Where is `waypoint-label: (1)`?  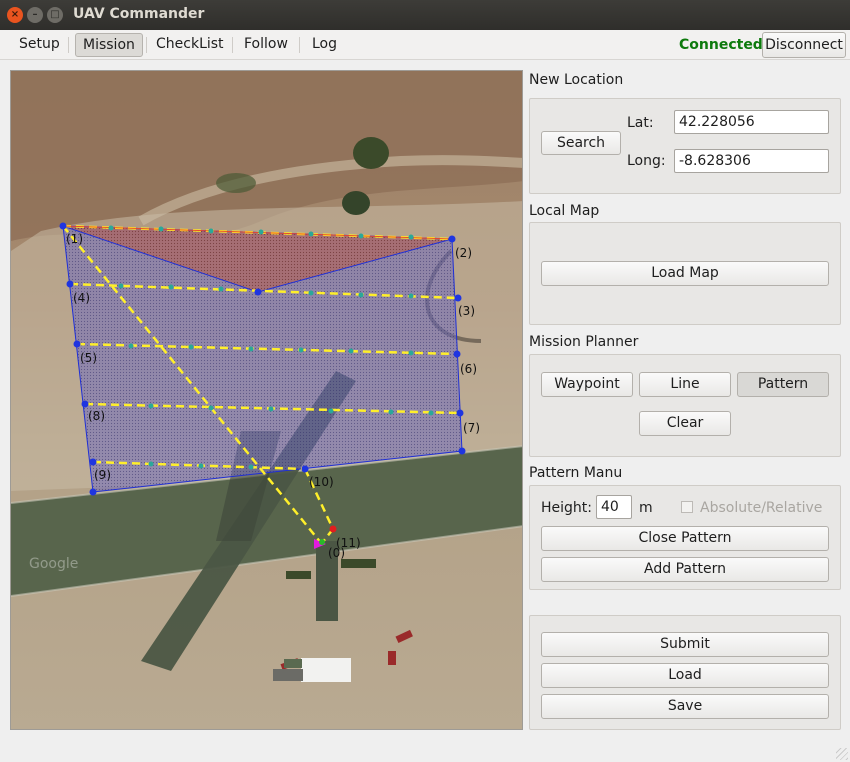
waypoint-label: (1) is located at coordinates (74, 239).